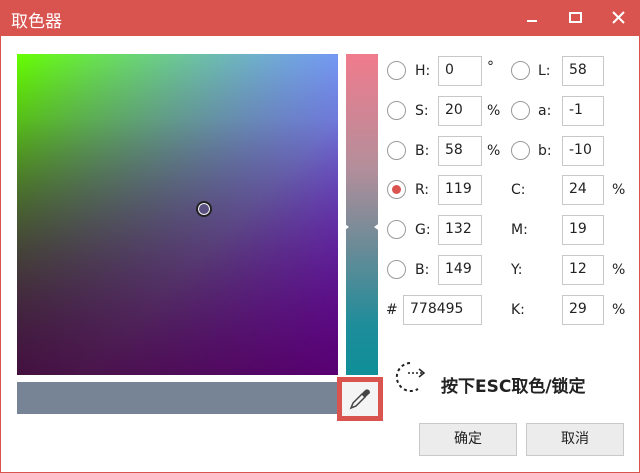 The width and height of the screenshot is (640, 473). What do you see at coordinates (520, 70) in the screenshot?
I see `radio-l` at bounding box center [520, 70].